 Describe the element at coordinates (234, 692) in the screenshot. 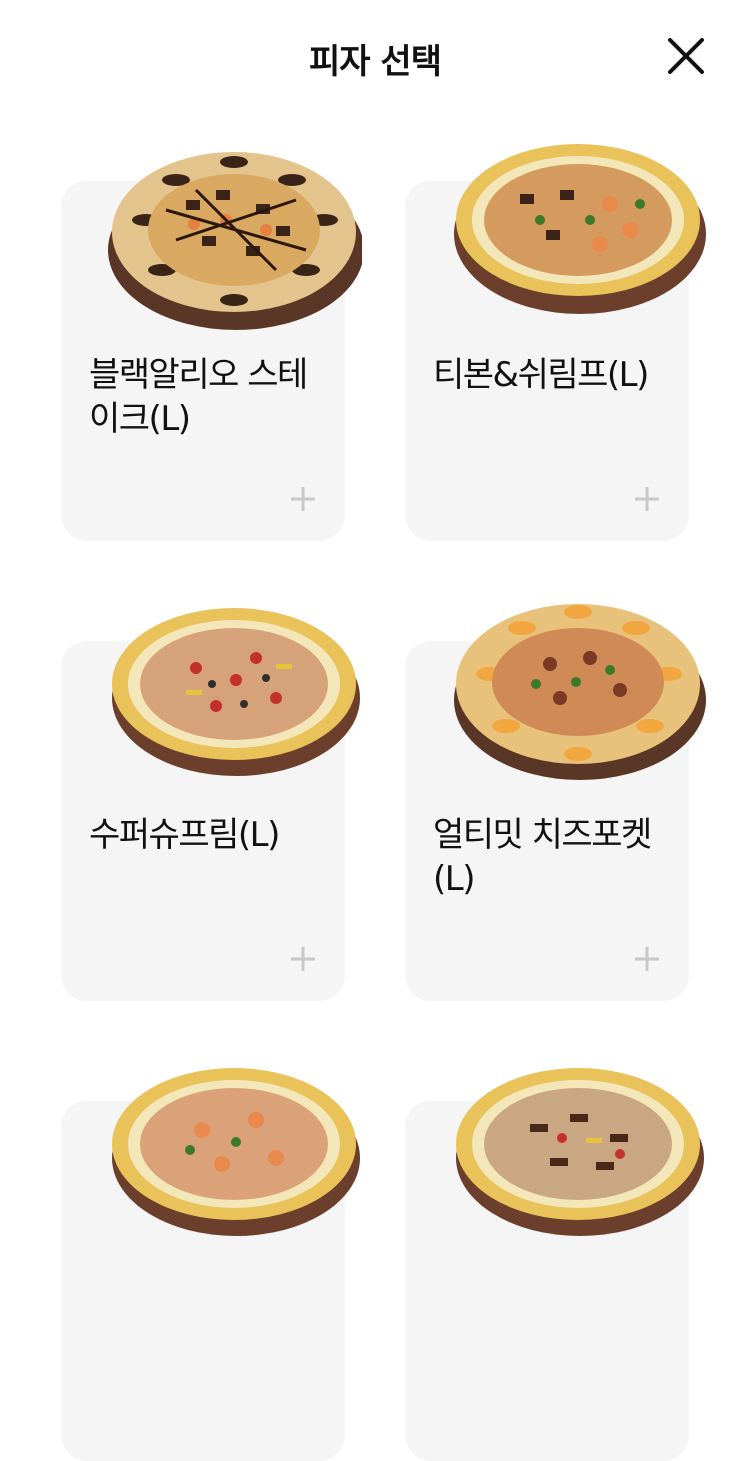

I see `pizza-super-supreme-image` at that location.